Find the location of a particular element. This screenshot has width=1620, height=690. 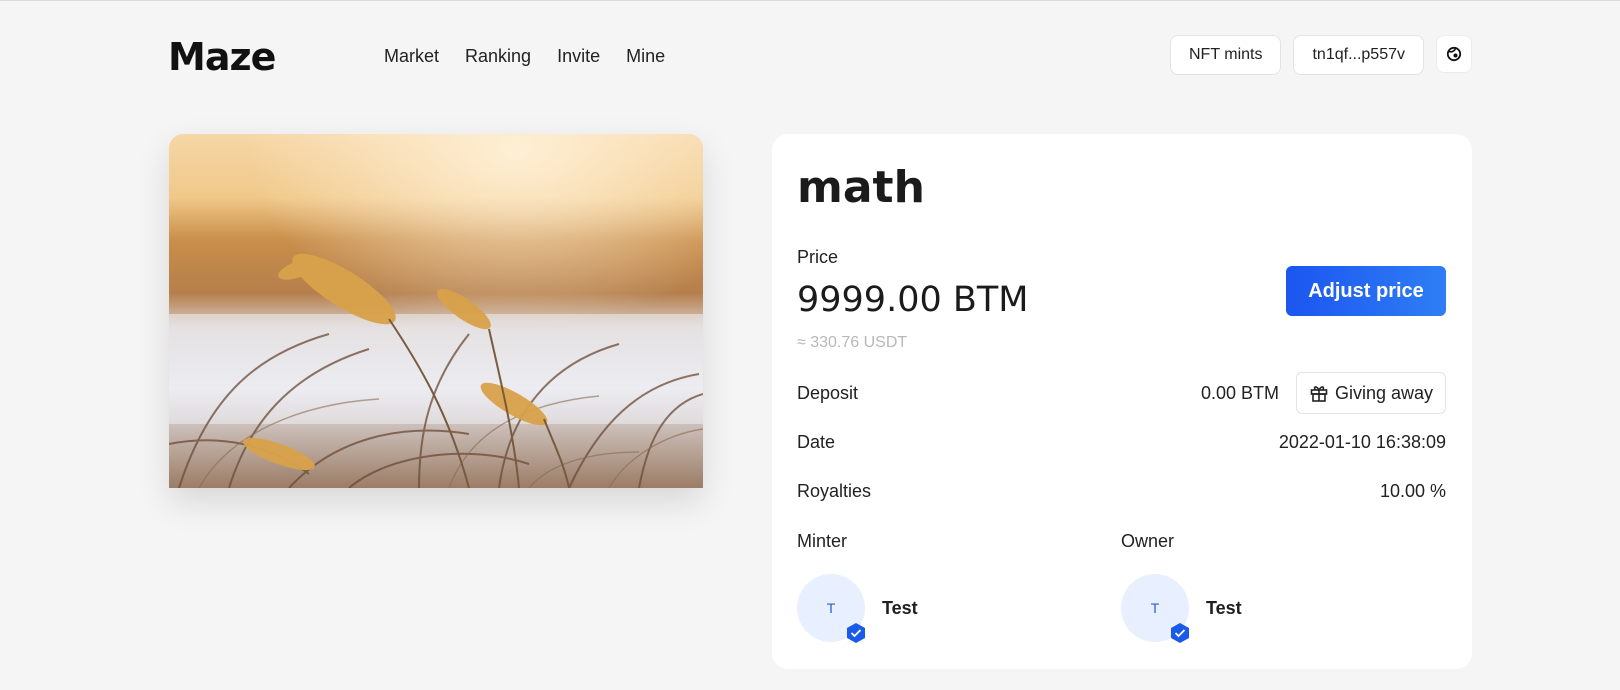

nav-mine: Mine is located at coordinates (645, 56).